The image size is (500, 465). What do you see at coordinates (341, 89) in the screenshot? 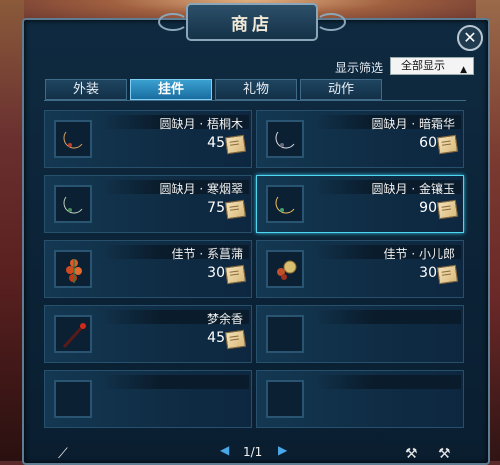
I see `tab-actions: 动作` at bounding box center [341, 89].